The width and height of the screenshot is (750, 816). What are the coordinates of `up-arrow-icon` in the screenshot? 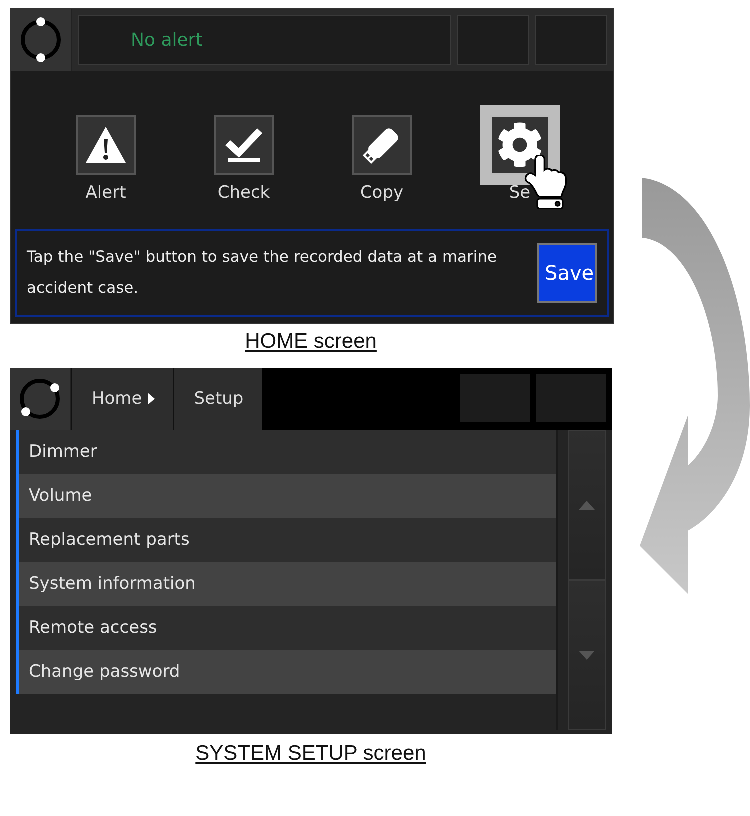 It's located at (587, 505).